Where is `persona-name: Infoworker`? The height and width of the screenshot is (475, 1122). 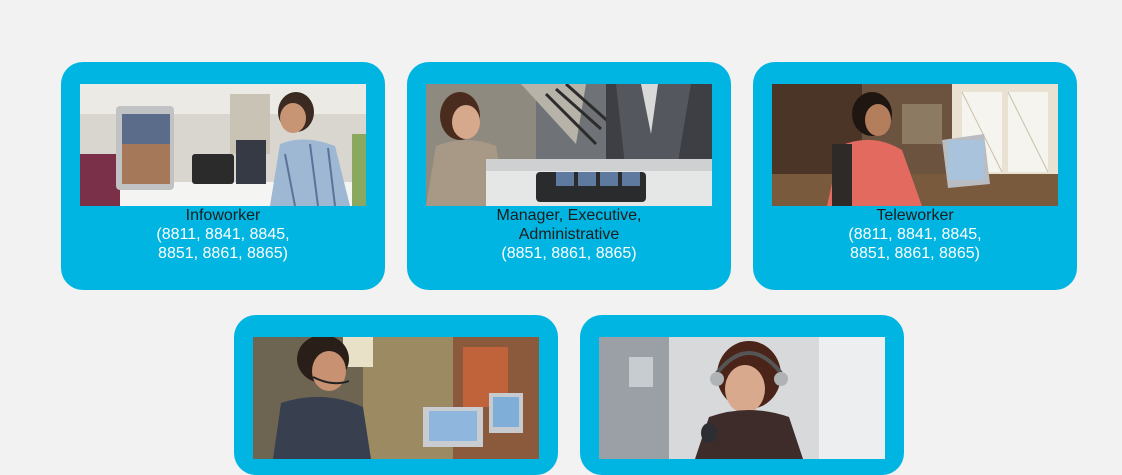
persona-name: Infoworker is located at coordinates (223, 215).